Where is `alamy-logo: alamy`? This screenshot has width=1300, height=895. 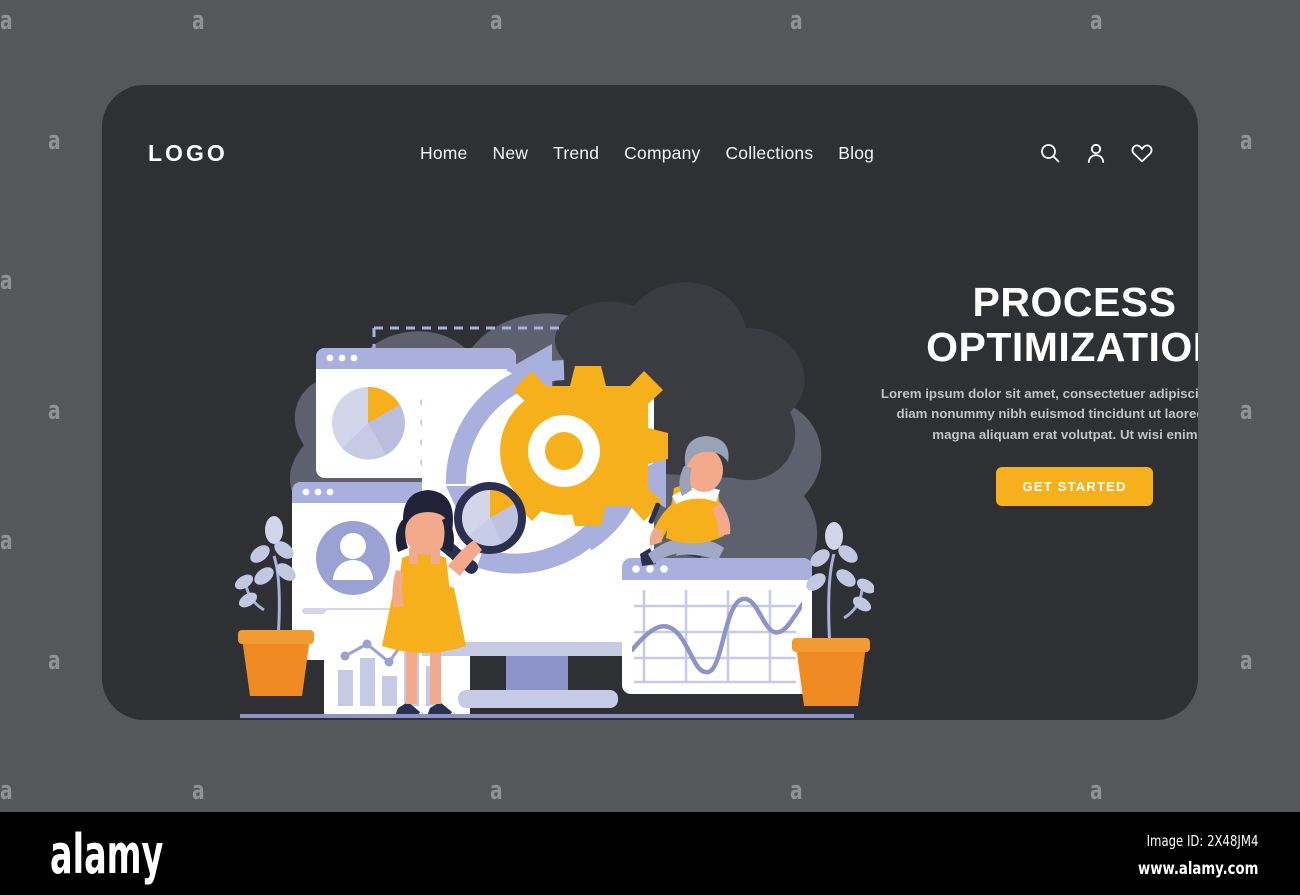
alamy-logo: alamy is located at coordinates (107, 854).